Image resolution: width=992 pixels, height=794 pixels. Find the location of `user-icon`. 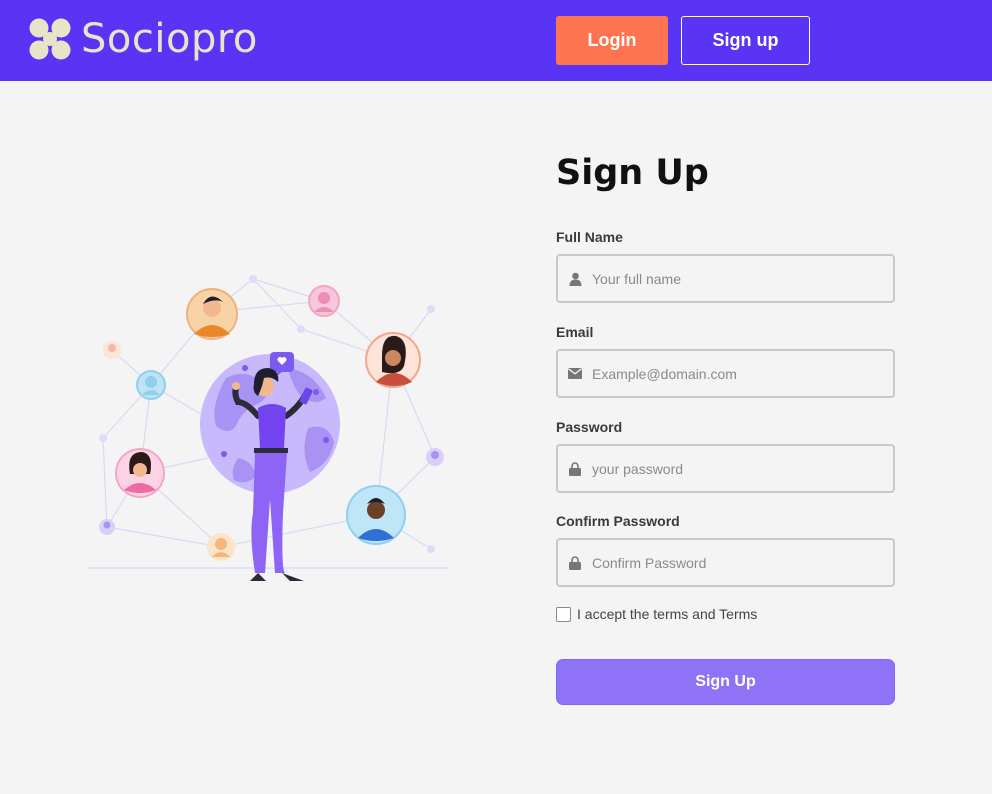

user-icon is located at coordinates (575, 279).